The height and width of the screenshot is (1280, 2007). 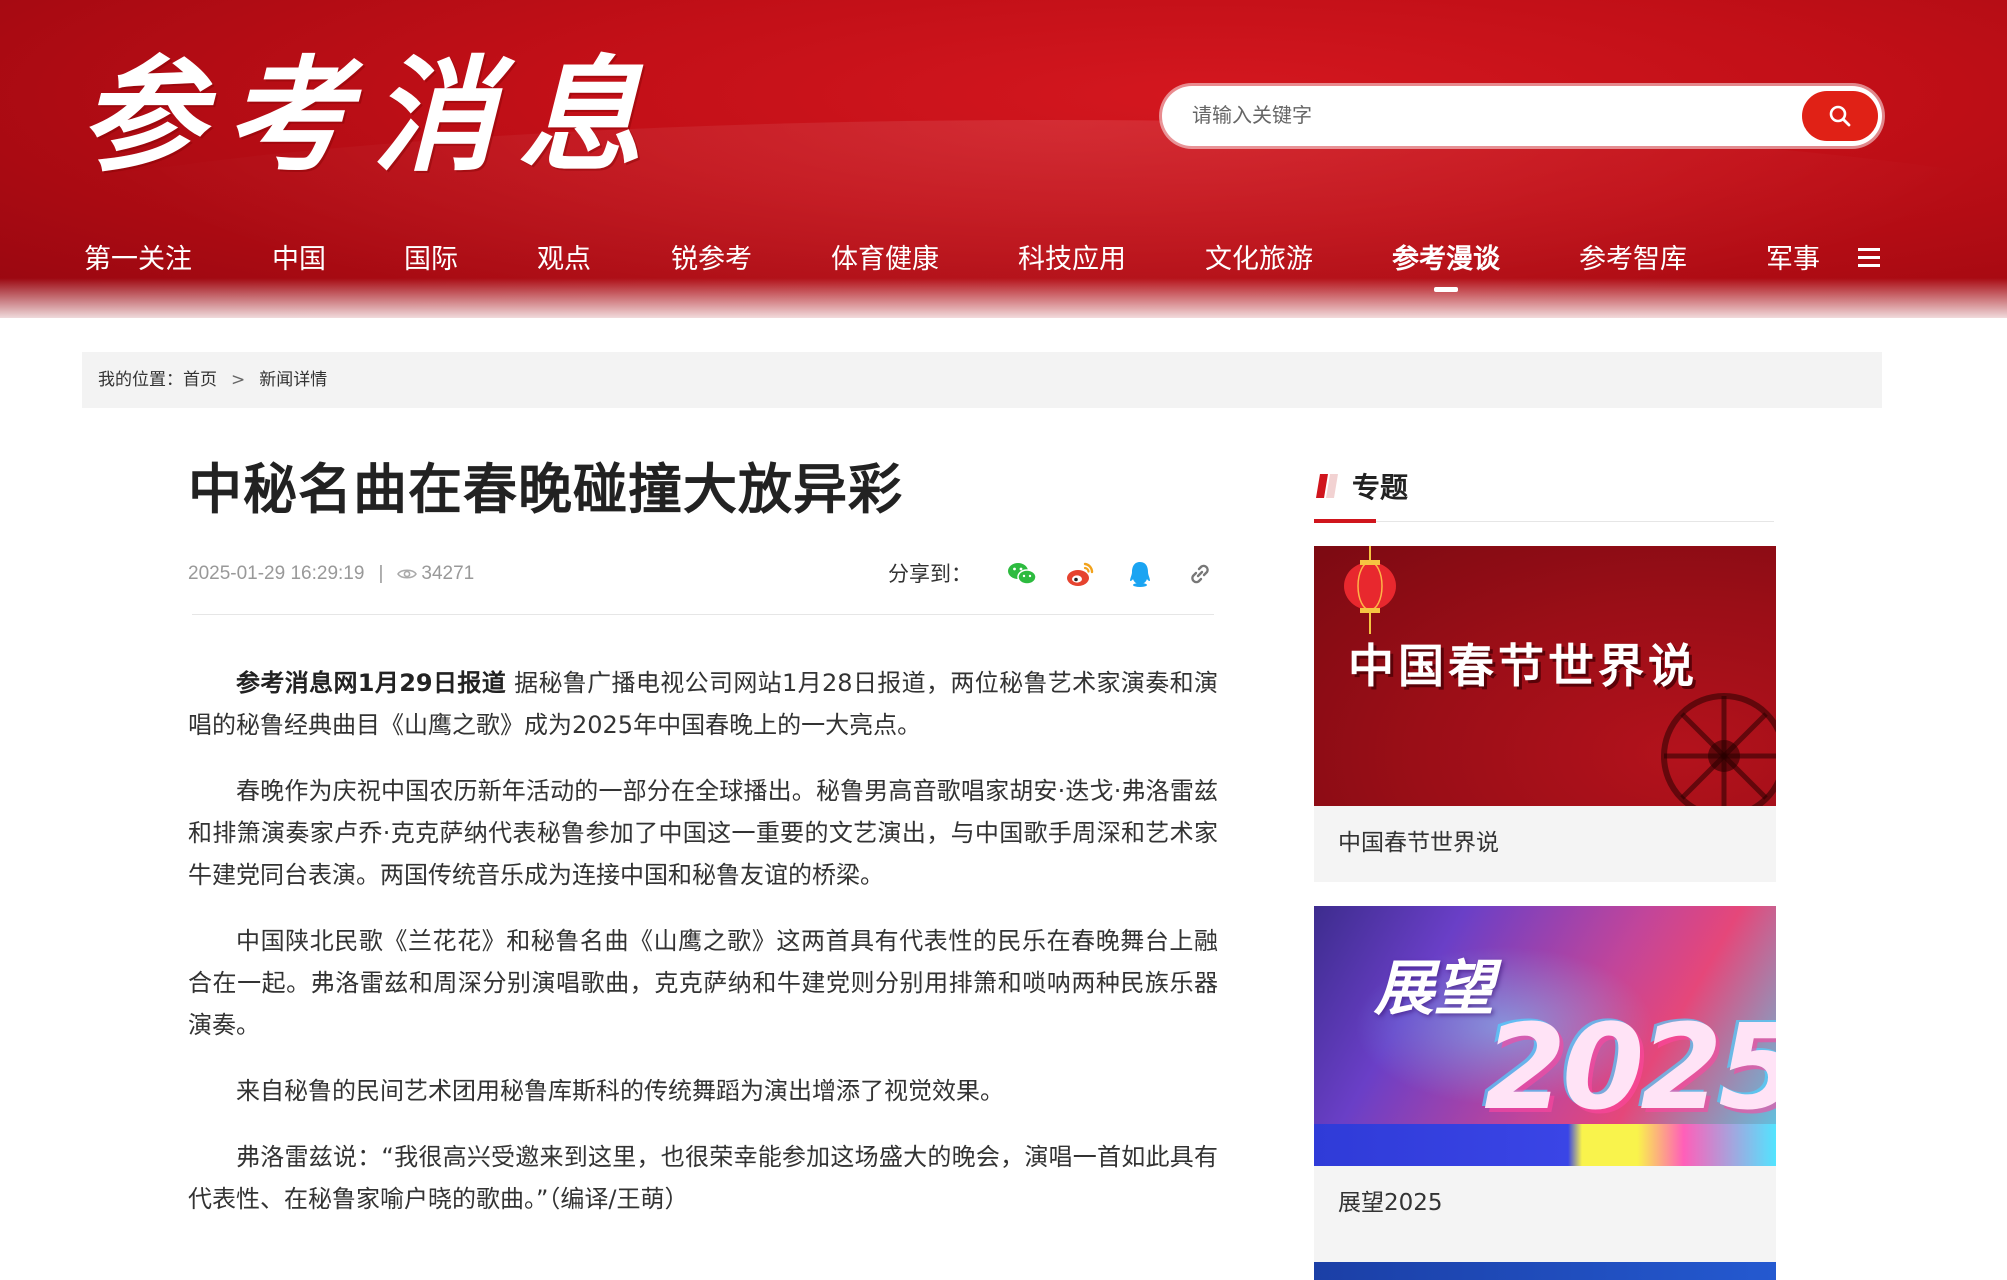 I want to click on nav-item-china: 中国, so click(x=299, y=260).